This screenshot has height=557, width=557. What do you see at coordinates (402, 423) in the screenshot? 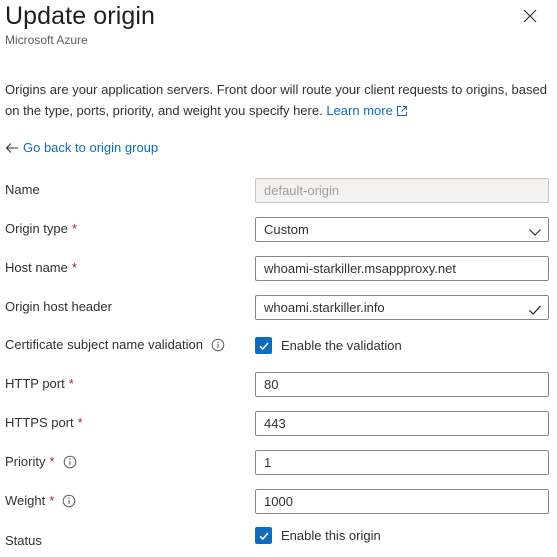
I see `https-port-input: 443` at bounding box center [402, 423].